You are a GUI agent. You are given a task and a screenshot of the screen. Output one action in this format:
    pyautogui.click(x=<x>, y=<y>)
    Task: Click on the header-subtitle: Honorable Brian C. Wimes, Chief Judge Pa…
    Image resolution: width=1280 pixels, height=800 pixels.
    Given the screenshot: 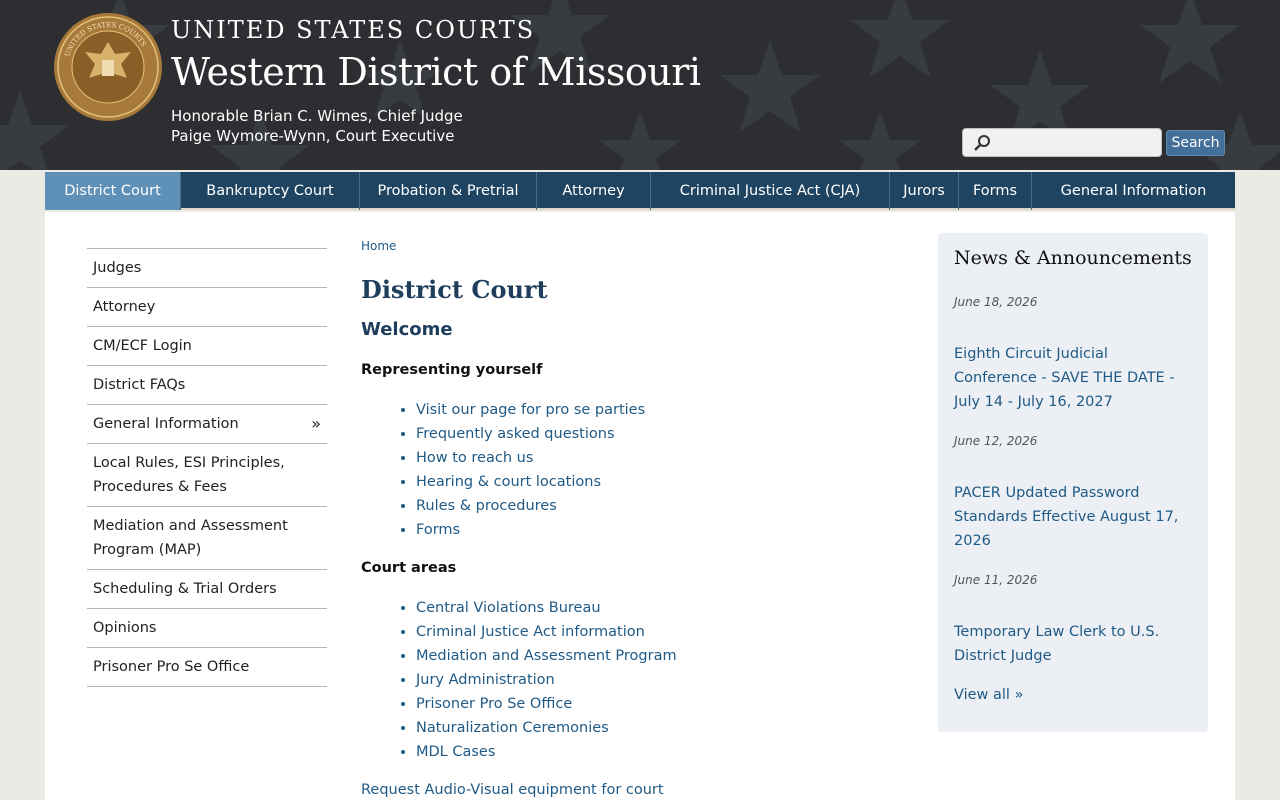 What is the action you would take?
    pyautogui.click(x=317, y=126)
    